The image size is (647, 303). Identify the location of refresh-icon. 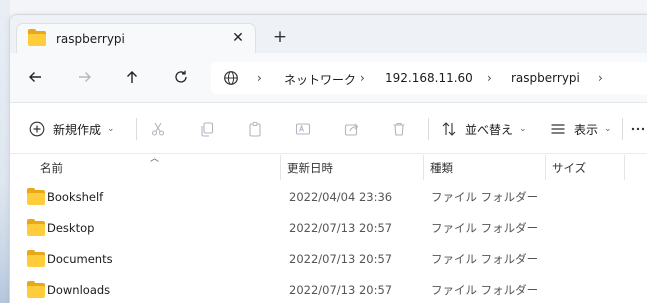
(181, 76).